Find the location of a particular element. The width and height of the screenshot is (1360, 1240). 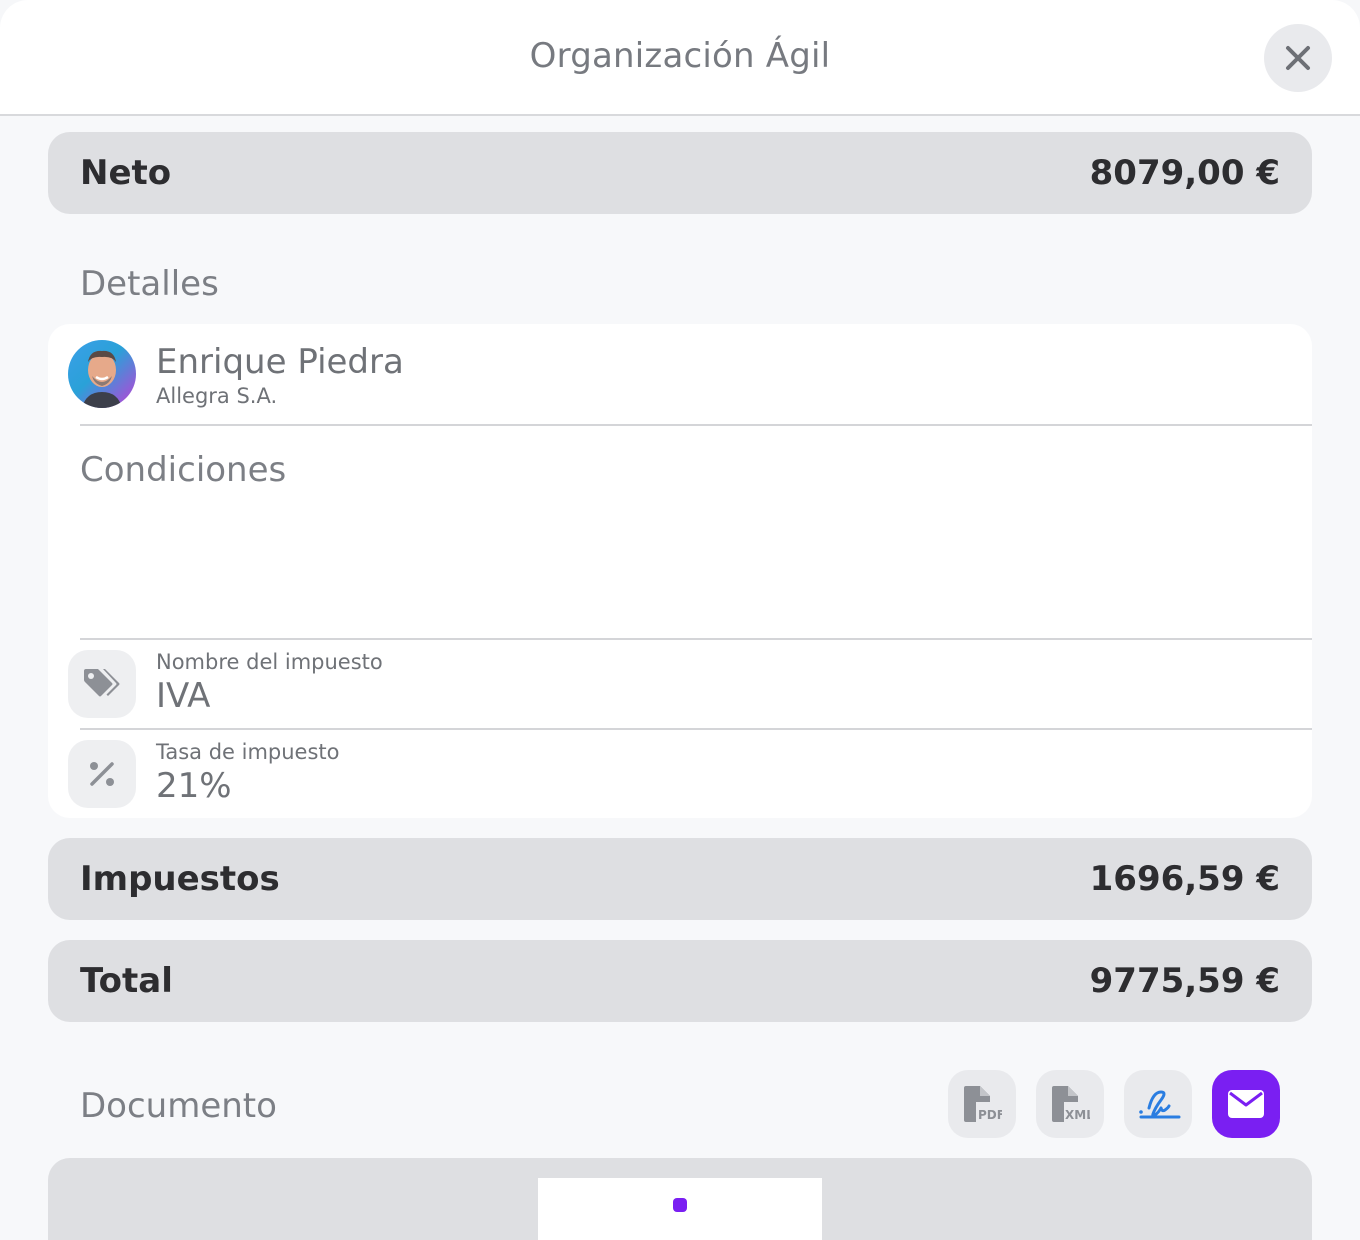

total-value: 9775,59 € is located at coordinates (1184, 981).